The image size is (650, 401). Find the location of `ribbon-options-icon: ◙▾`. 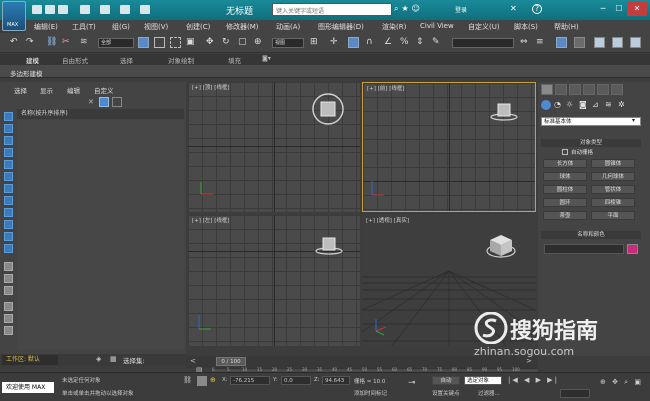

ribbon-options-icon: ◙▾ is located at coordinates (266, 58).